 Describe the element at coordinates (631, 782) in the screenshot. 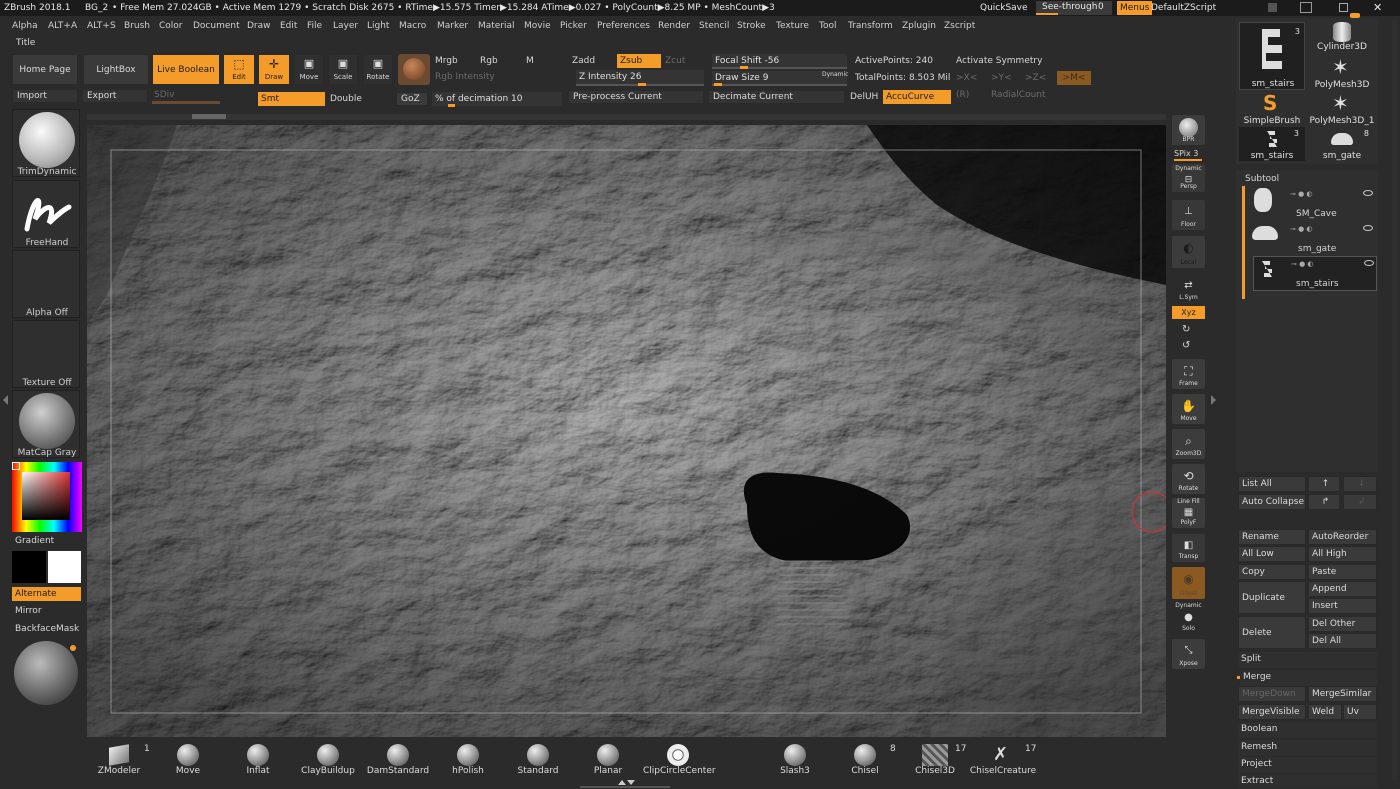

I see `shelf-down-arrow-icon` at that location.